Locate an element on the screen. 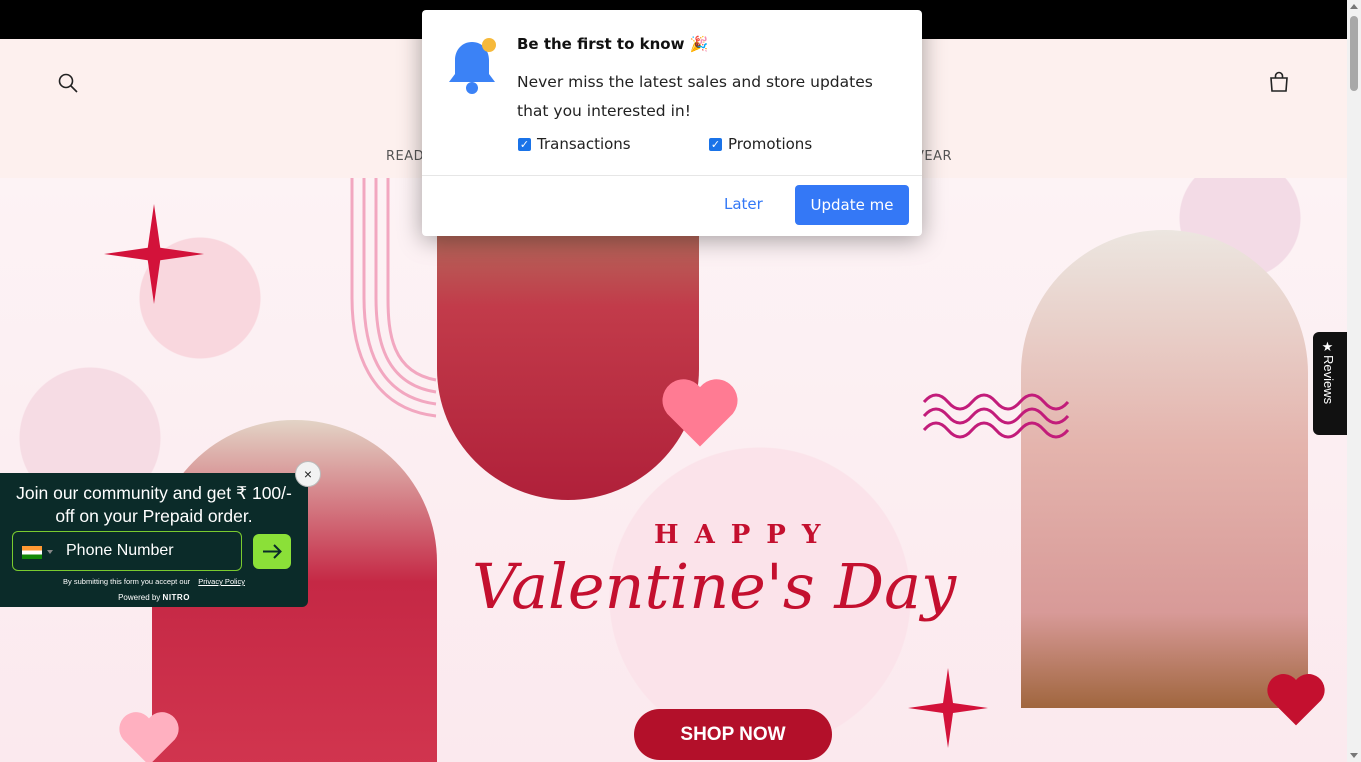 The image size is (1361, 762). checkbox-label: Promotions is located at coordinates (770, 144).